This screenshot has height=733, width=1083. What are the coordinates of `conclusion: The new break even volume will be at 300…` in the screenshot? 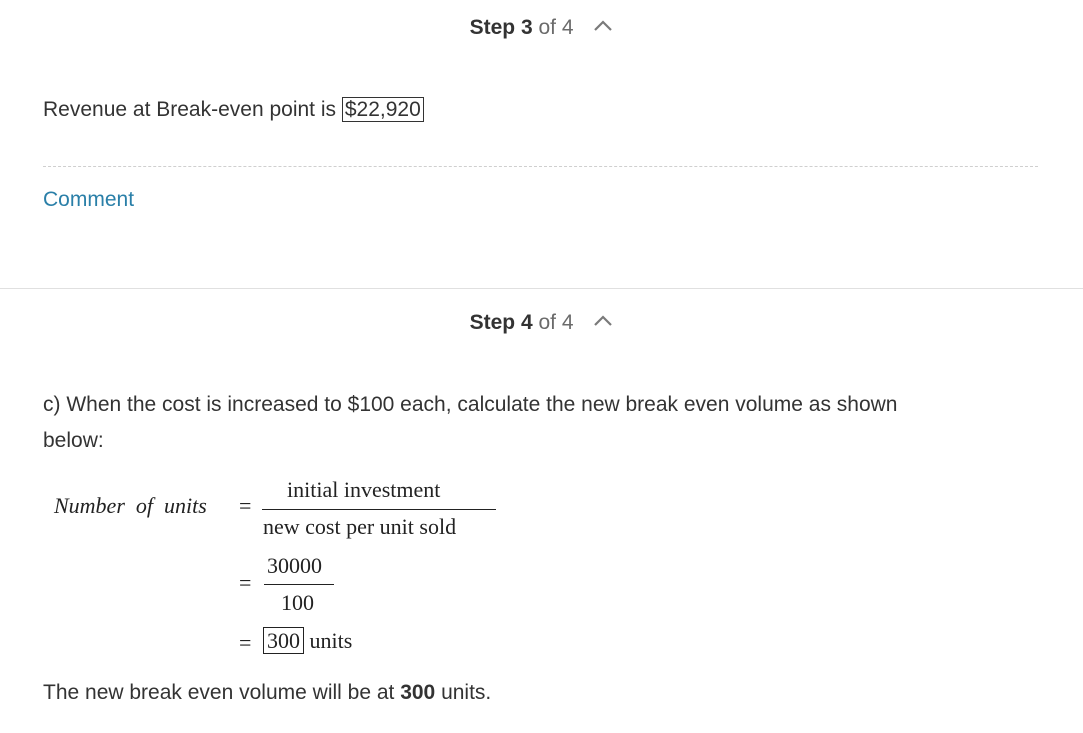 It's located at (267, 693).